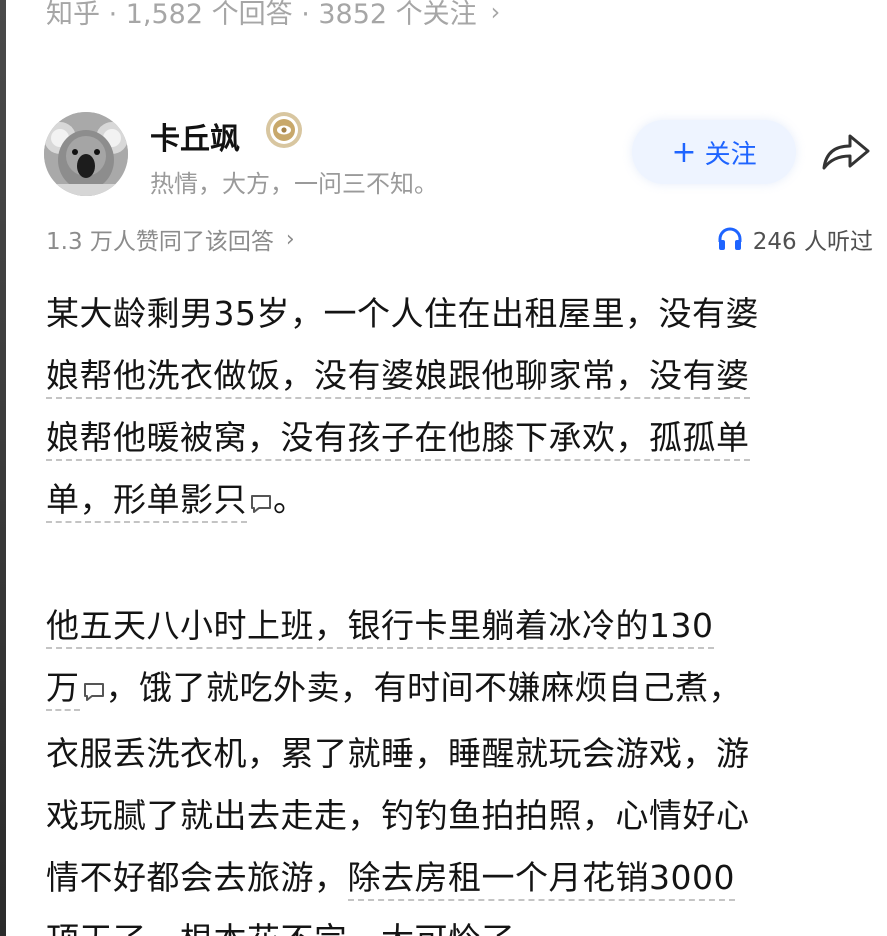 This screenshot has height=936, width=887. I want to click on author-avatar, so click(86, 154).